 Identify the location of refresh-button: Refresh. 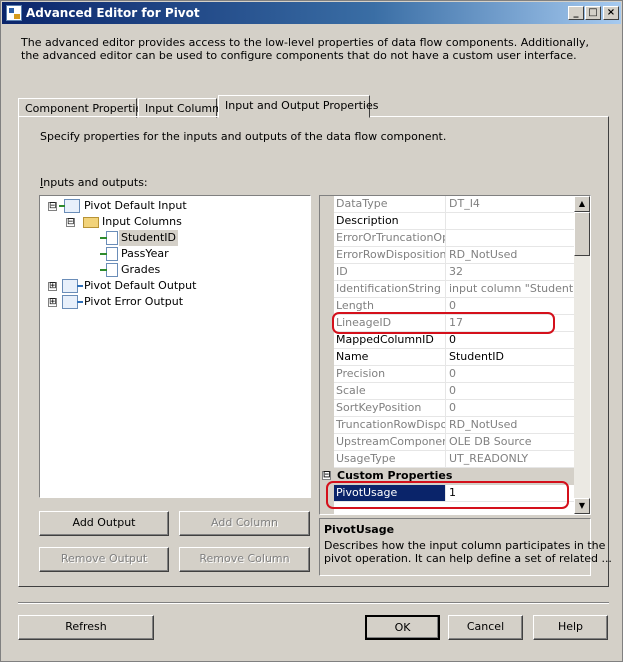
(86, 627).